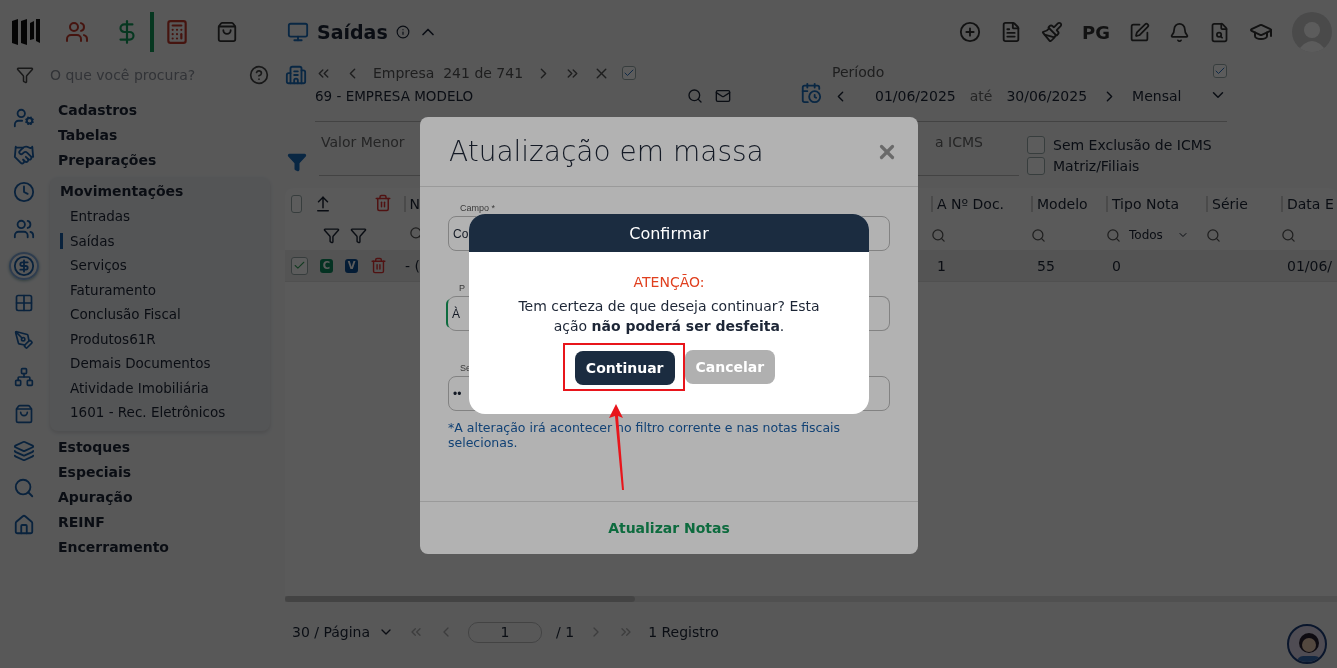  Describe the element at coordinates (448, 73) in the screenshot. I see `company-position: Empresa 241 de 741` at that location.